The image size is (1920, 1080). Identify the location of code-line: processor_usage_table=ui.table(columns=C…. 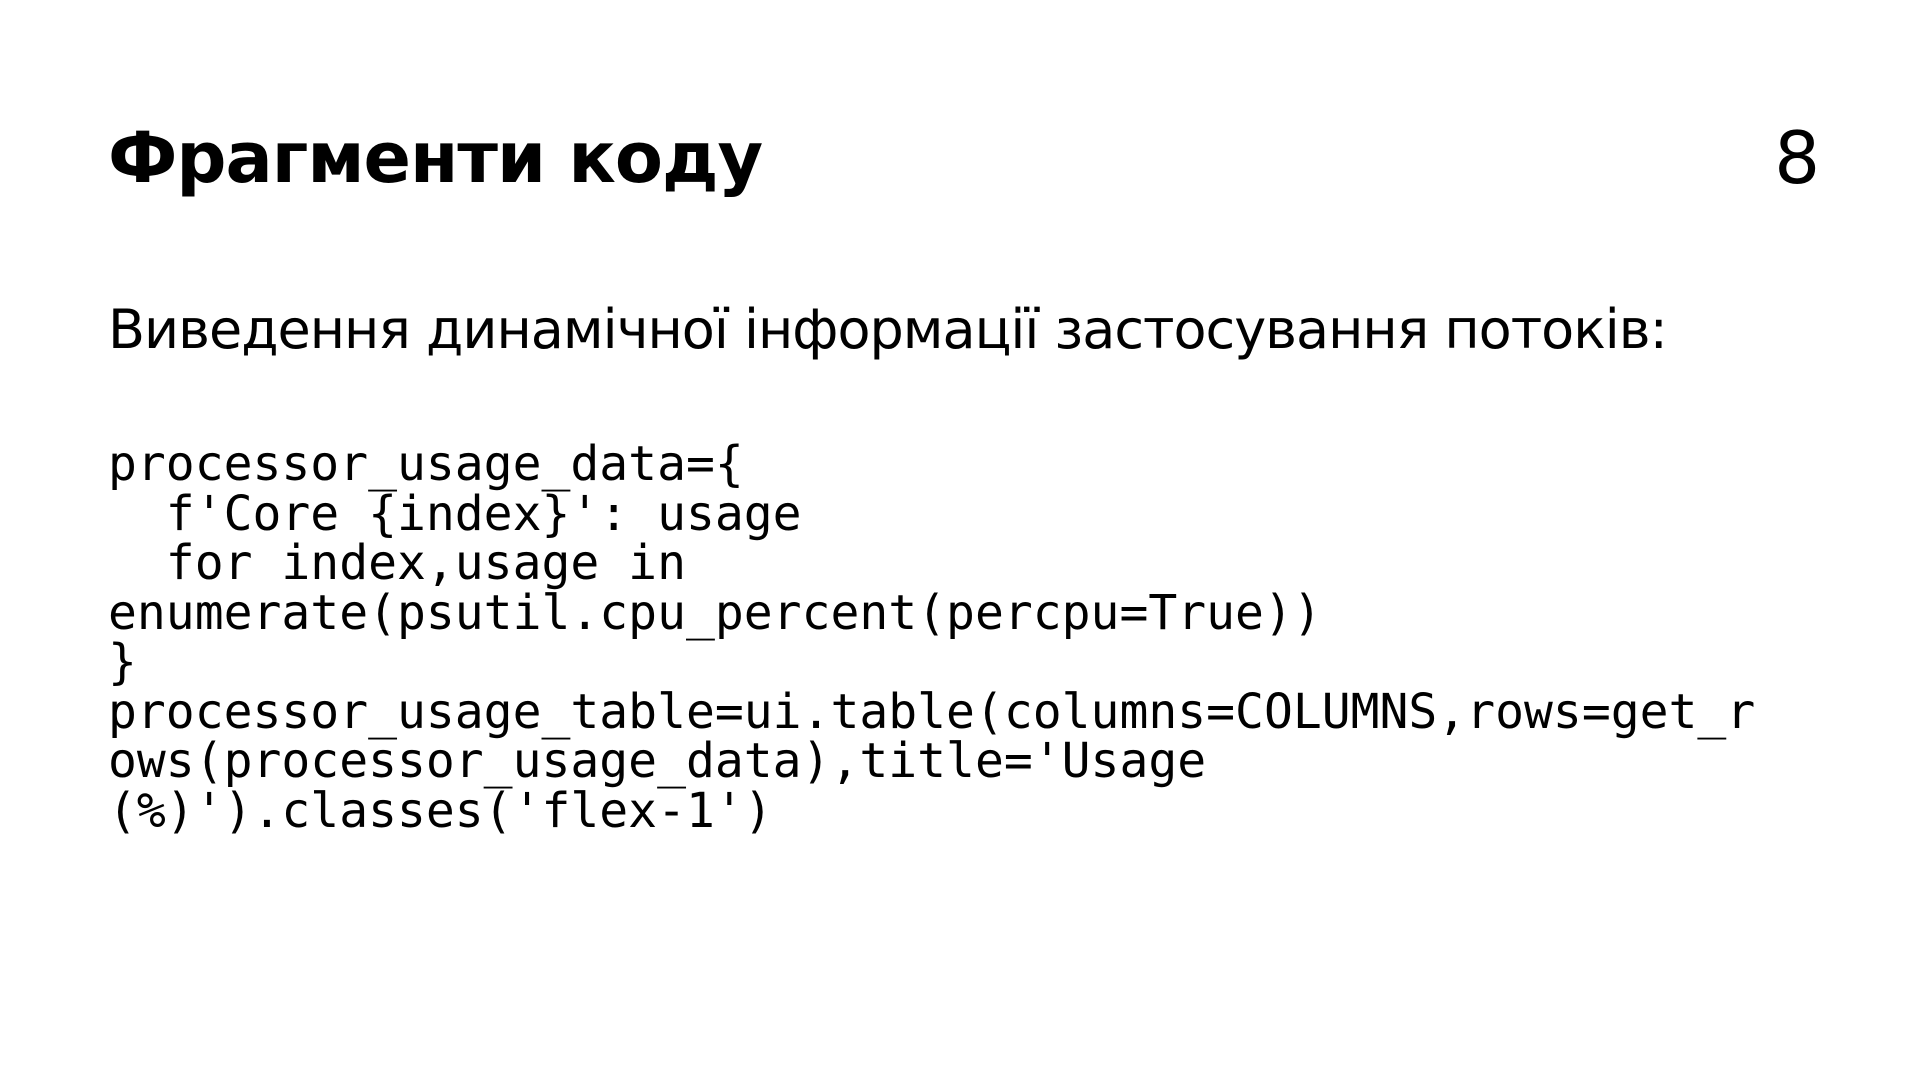
(932, 711).